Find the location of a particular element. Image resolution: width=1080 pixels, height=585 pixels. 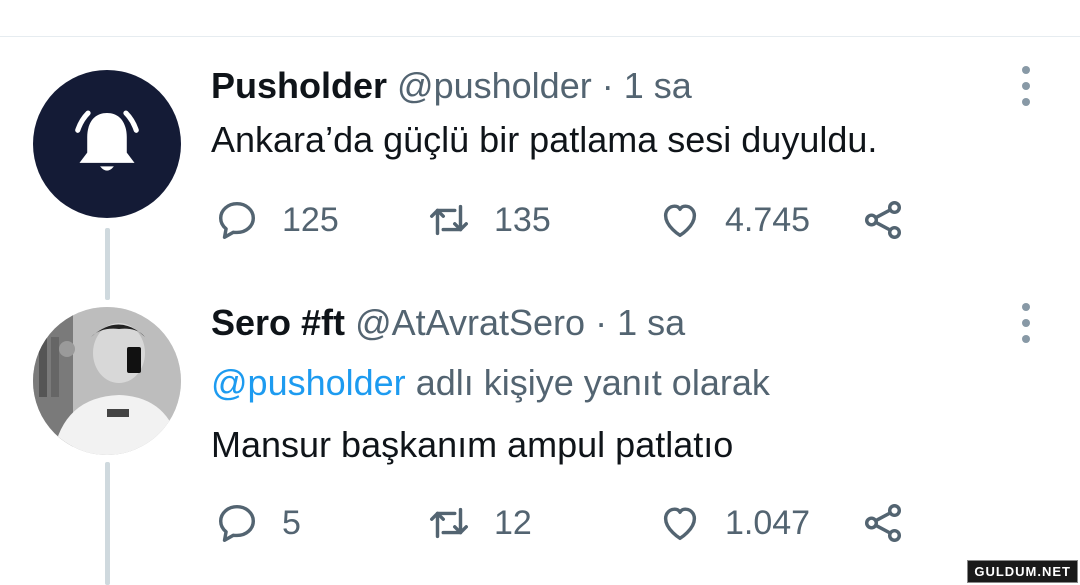

watermark: GULDUM.NET is located at coordinates (1022, 571).